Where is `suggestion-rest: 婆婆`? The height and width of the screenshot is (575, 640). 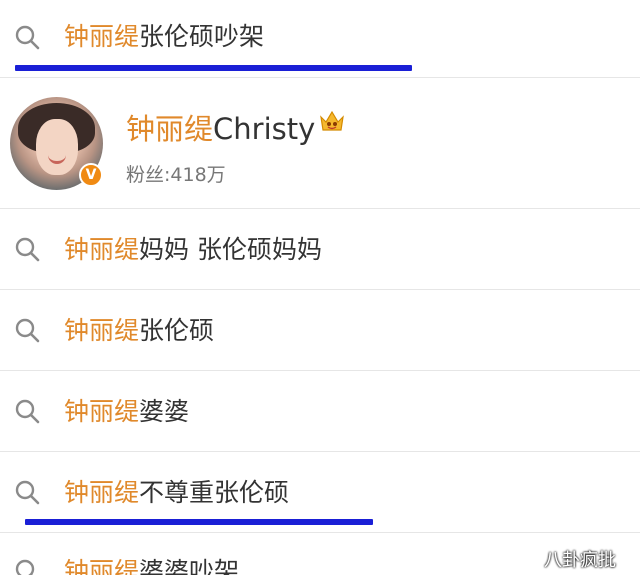 suggestion-rest: 婆婆 is located at coordinates (164, 411).